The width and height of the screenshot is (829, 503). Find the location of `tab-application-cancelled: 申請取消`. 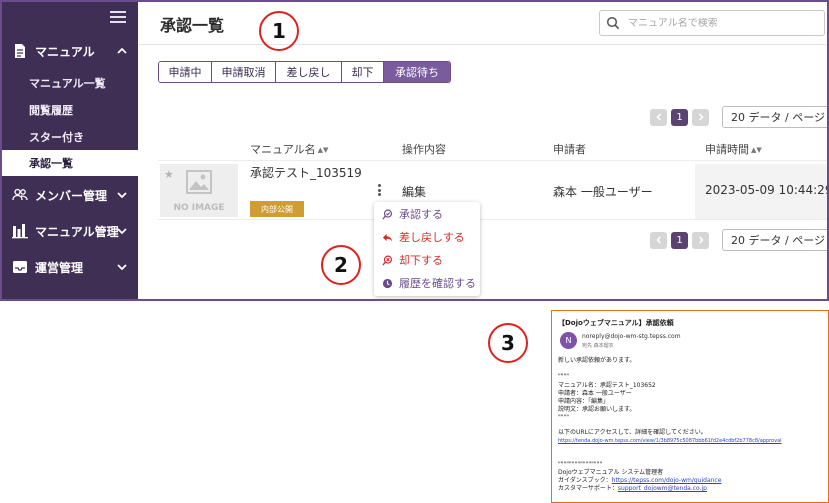

tab-application-cancelled: 申請取消 is located at coordinates (244, 72).